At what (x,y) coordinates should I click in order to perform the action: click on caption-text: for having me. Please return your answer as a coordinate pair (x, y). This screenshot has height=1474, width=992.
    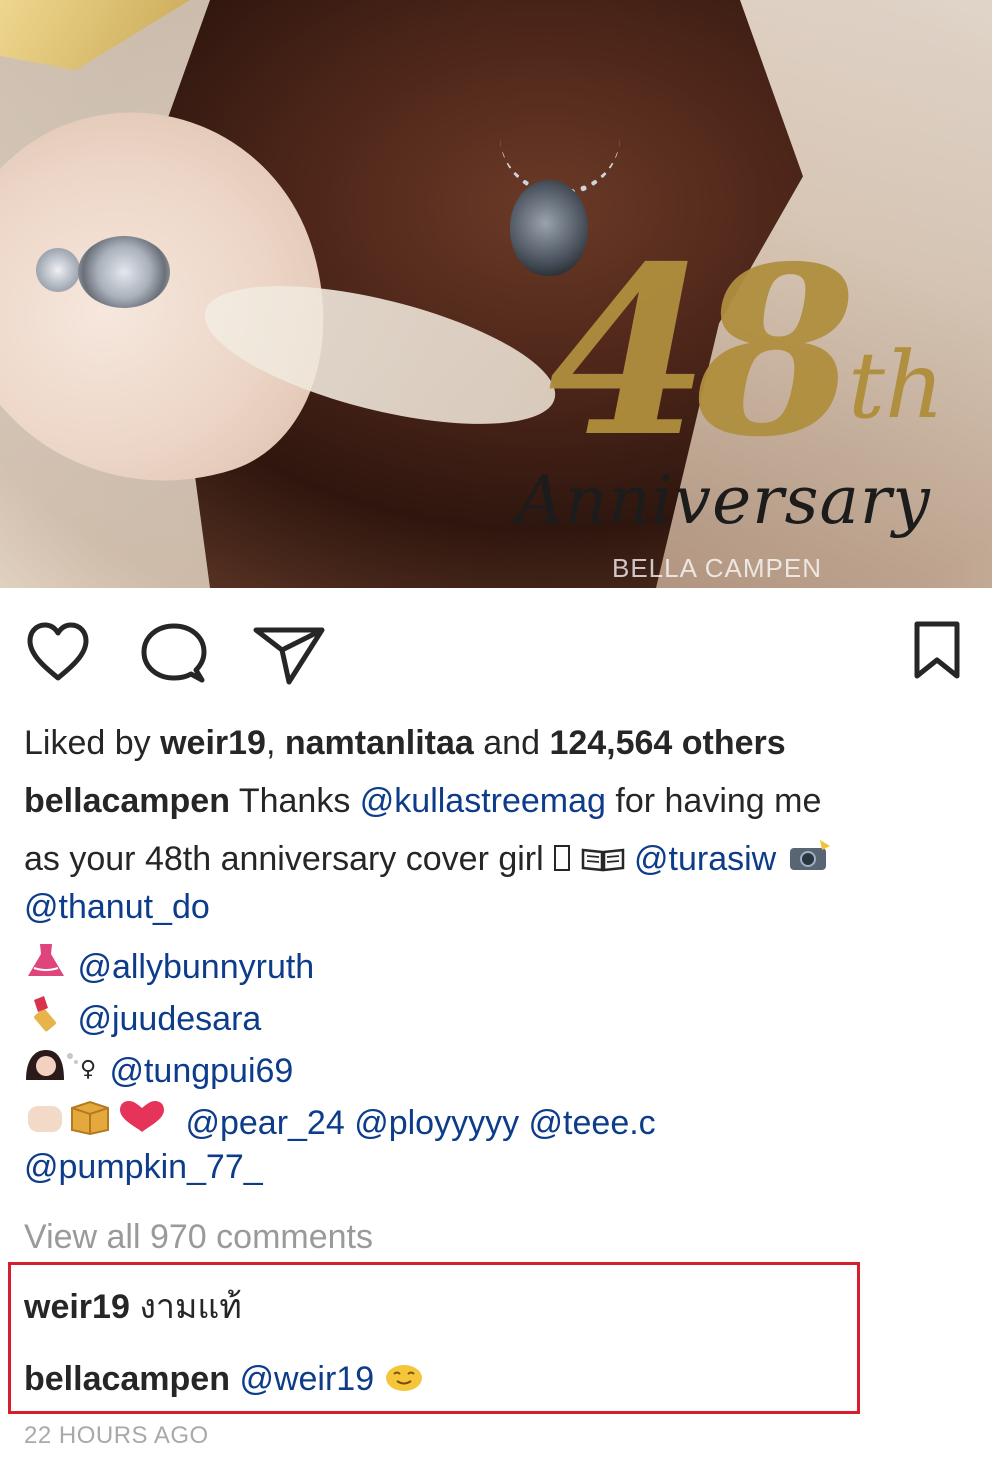
    Looking at the image, I should click on (713, 801).